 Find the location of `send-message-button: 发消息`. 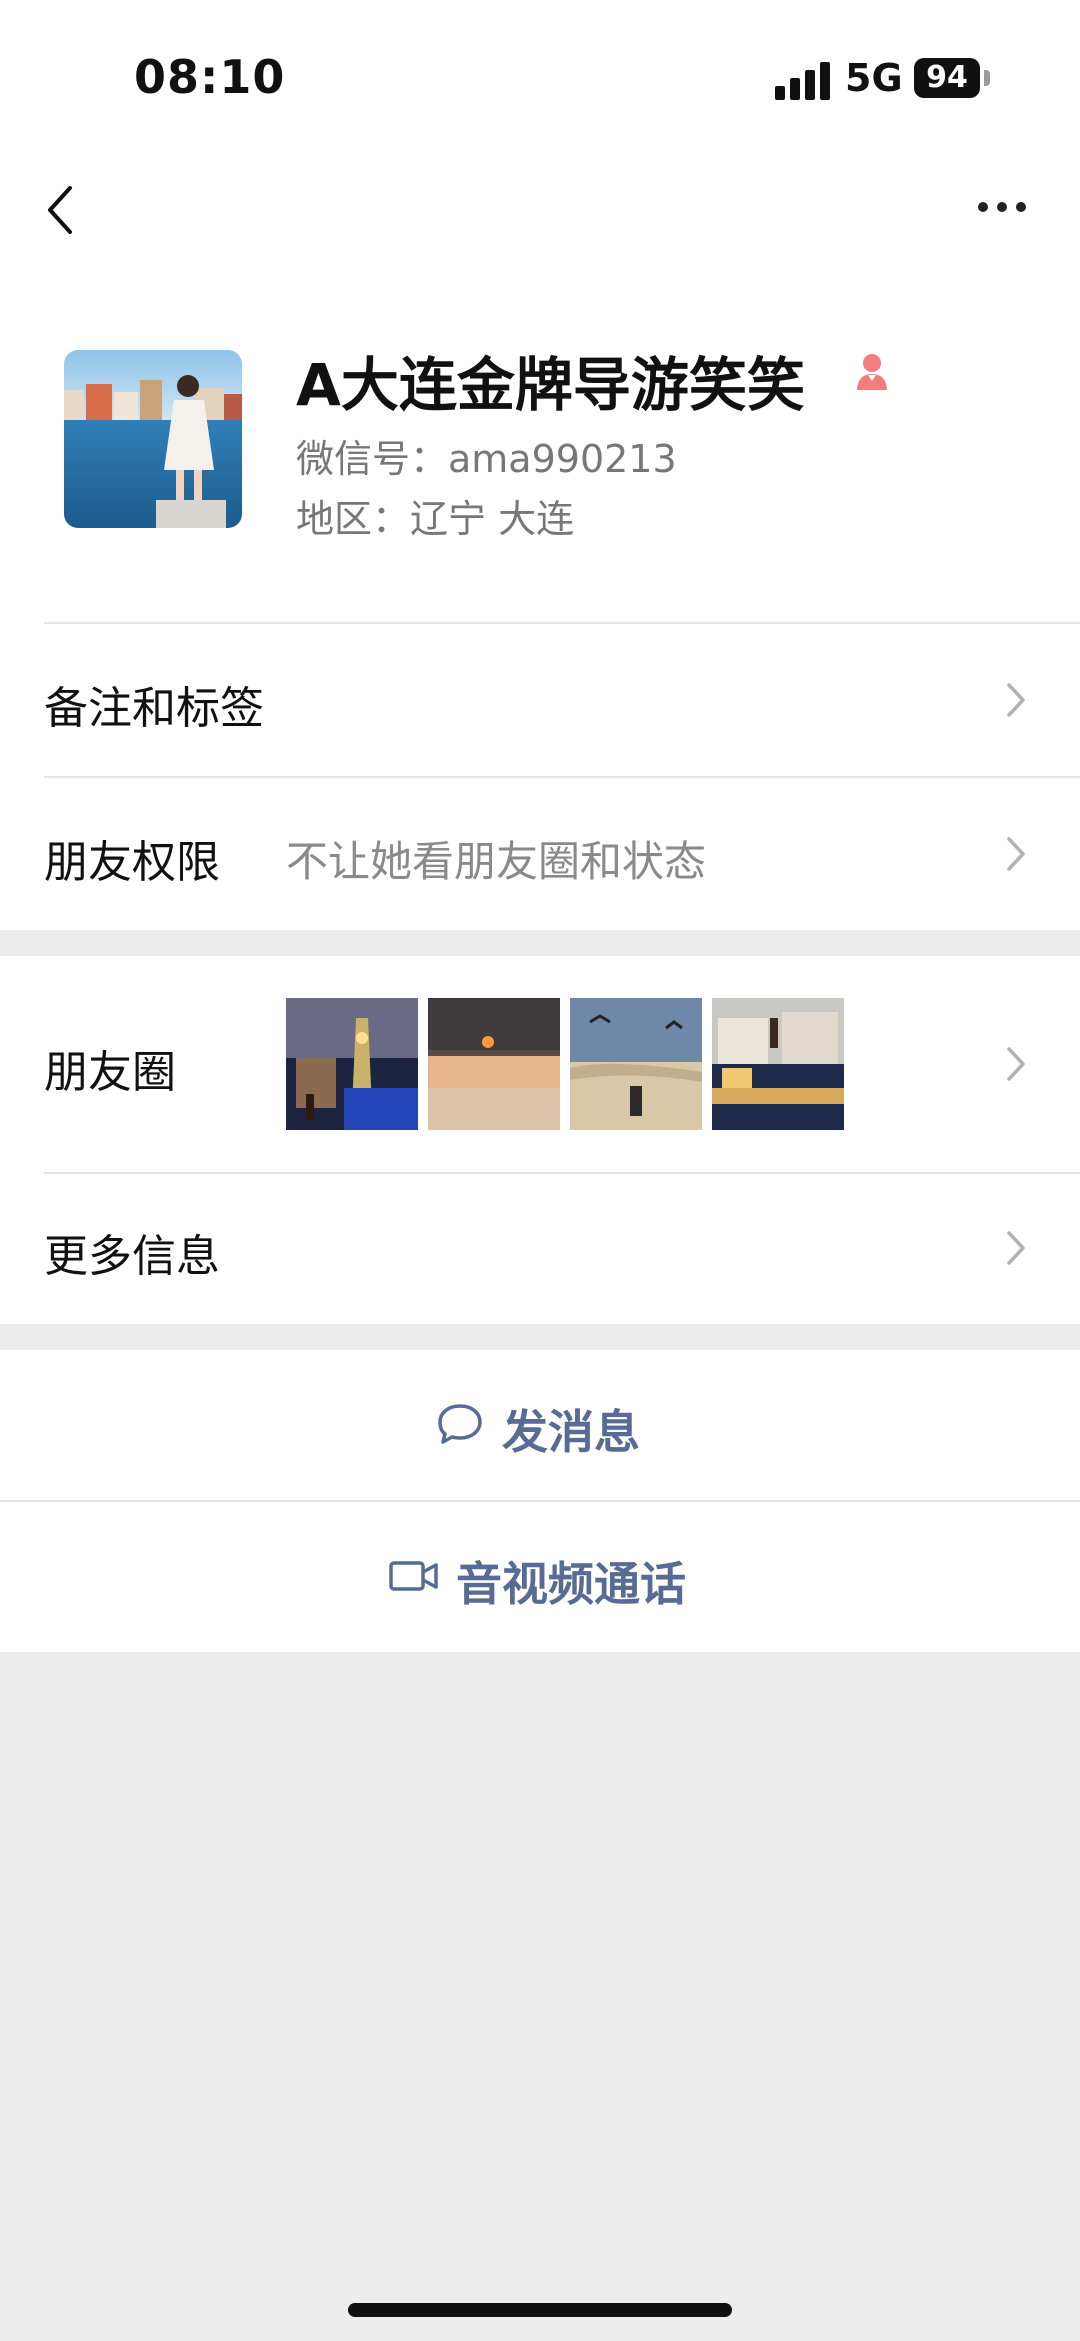

send-message-button: 发消息 is located at coordinates (540, 1425).